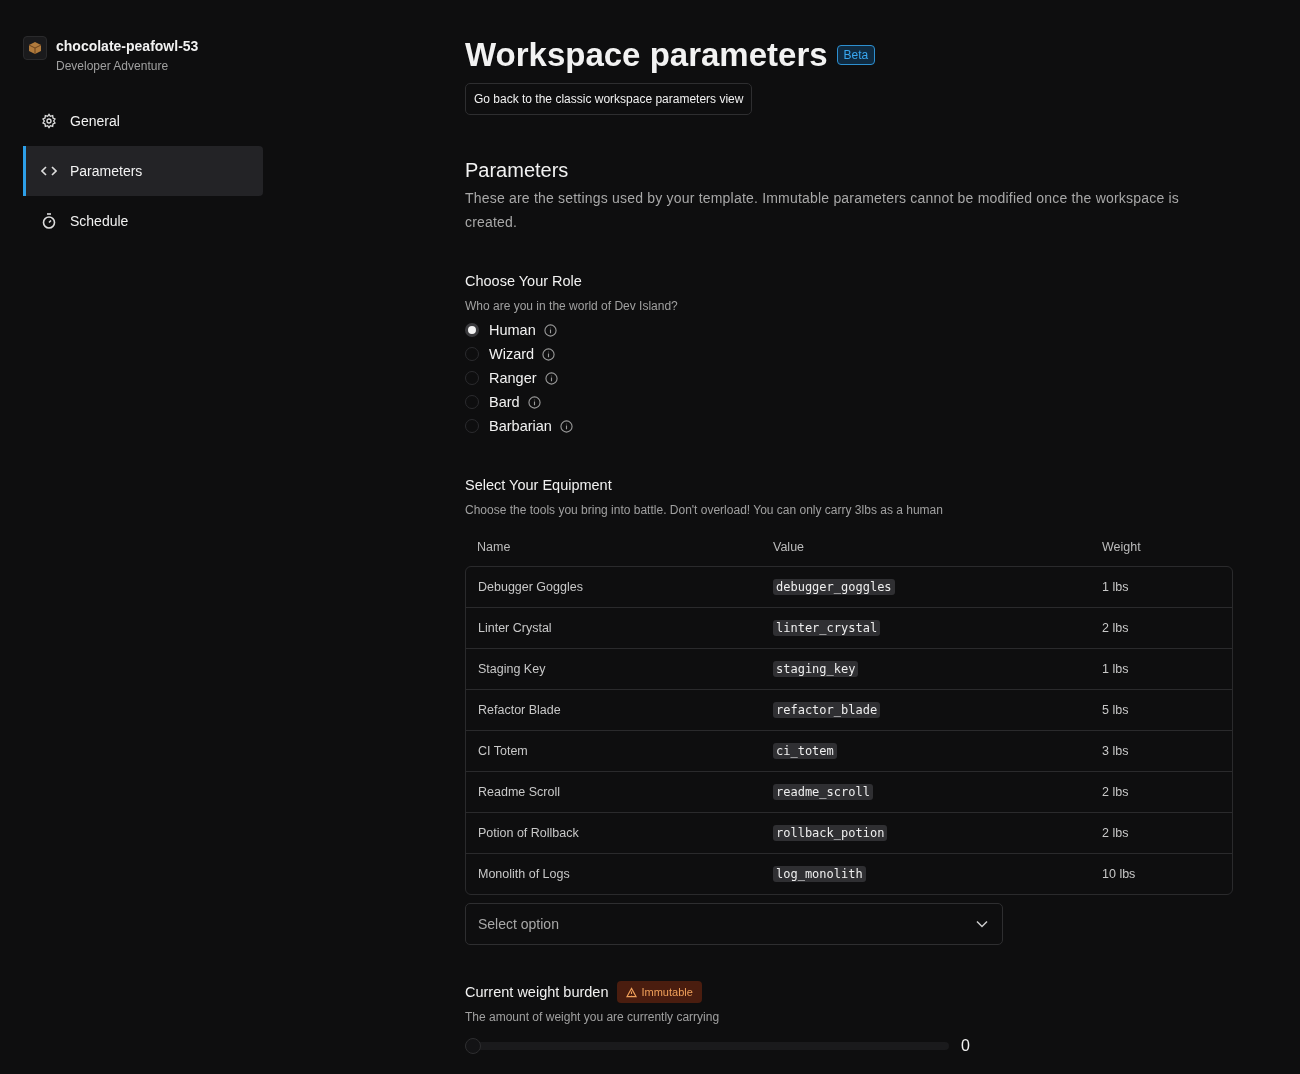  Describe the element at coordinates (520, 426) in the screenshot. I see `option-label: Barbarian` at that location.